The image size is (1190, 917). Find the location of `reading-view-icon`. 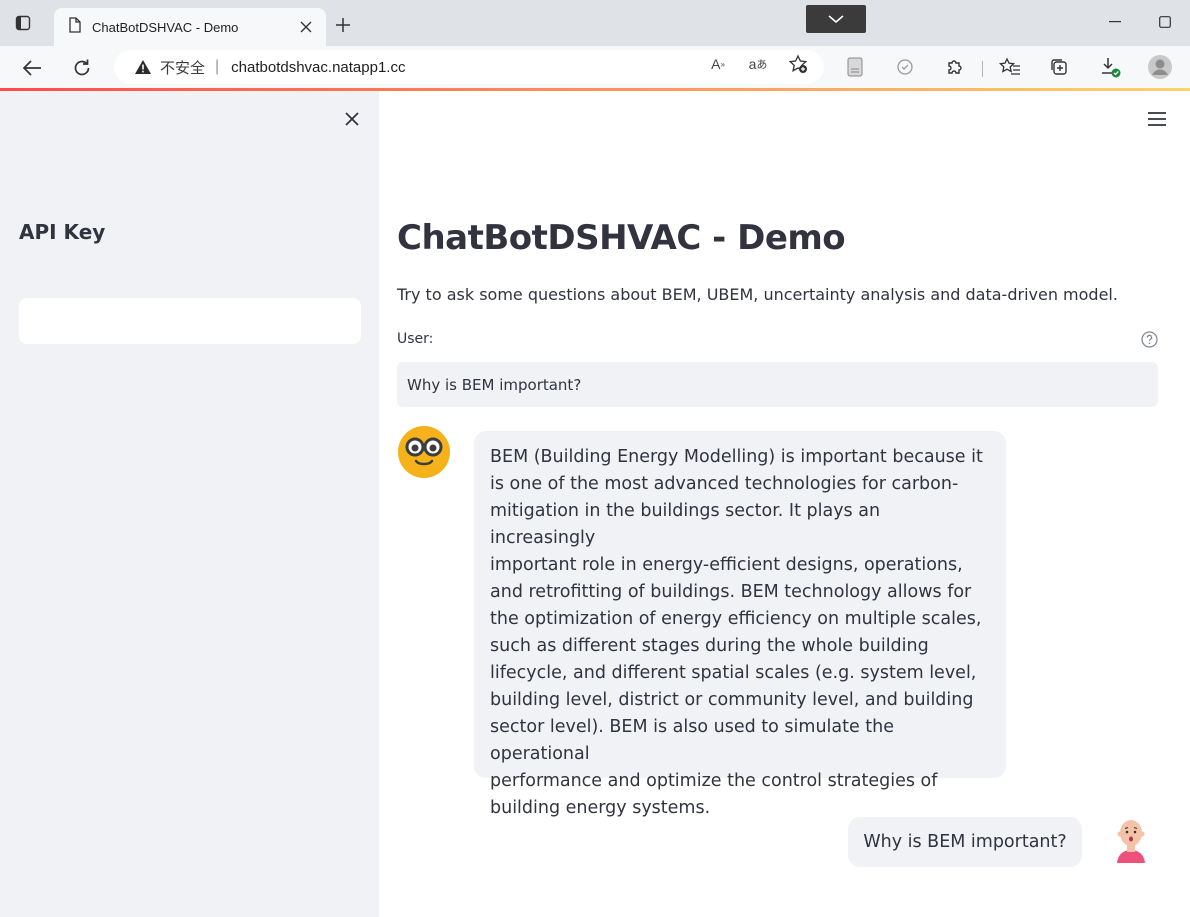

reading-view-icon is located at coordinates (855, 67).